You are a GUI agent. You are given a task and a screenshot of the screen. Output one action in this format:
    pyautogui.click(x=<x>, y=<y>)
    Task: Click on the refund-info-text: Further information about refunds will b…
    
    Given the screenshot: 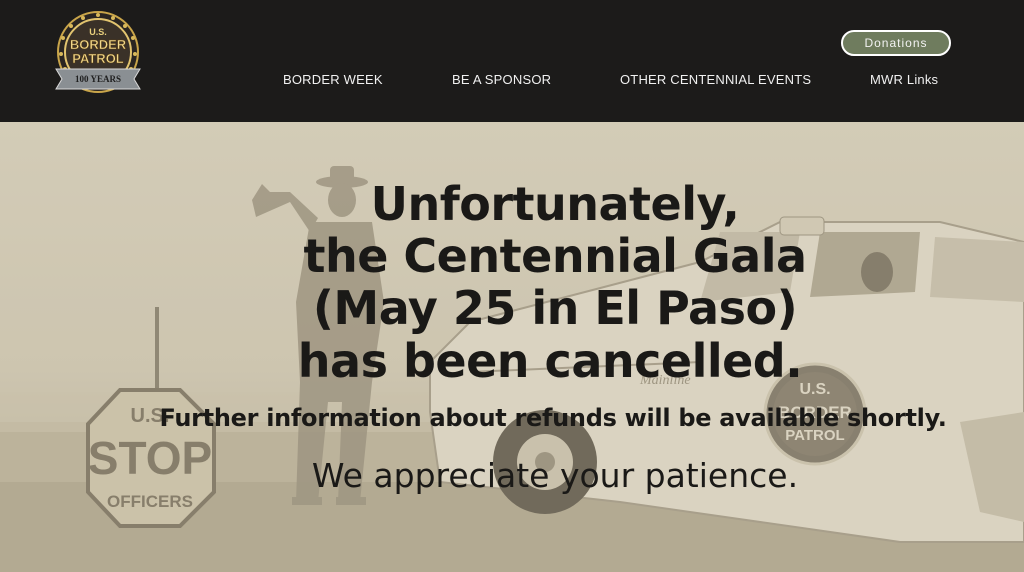 What is the action you would take?
    pyautogui.click(x=553, y=418)
    